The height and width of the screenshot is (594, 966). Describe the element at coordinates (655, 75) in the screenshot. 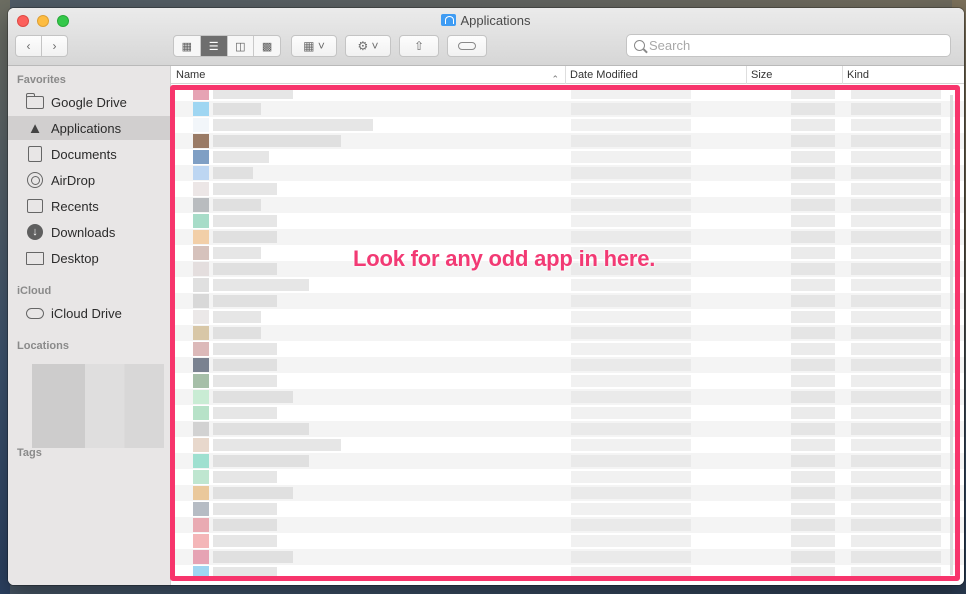

I see `column-date-header: Date Modified` at that location.